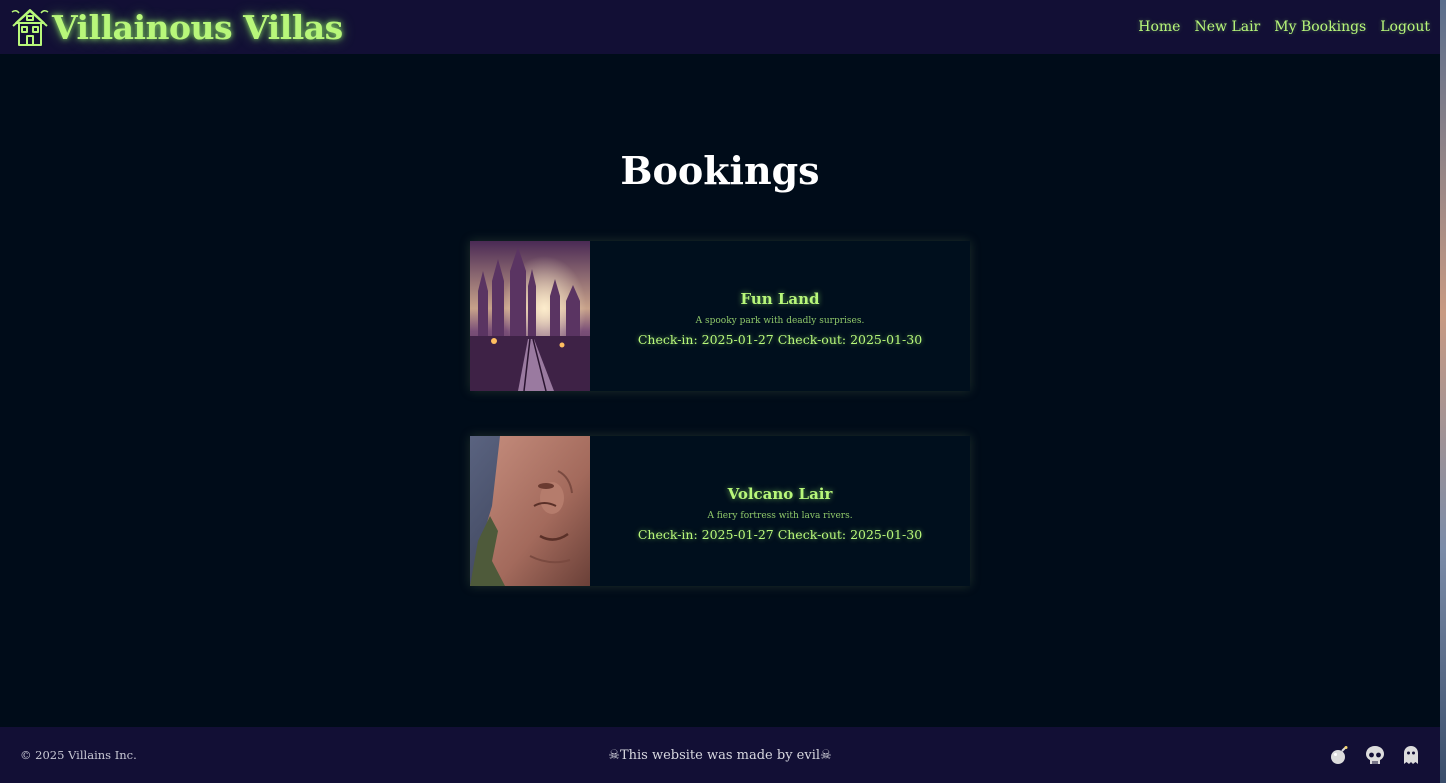 Image resolution: width=1446 pixels, height=783 pixels. I want to click on stone-face-cliff-image, so click(530, 511).